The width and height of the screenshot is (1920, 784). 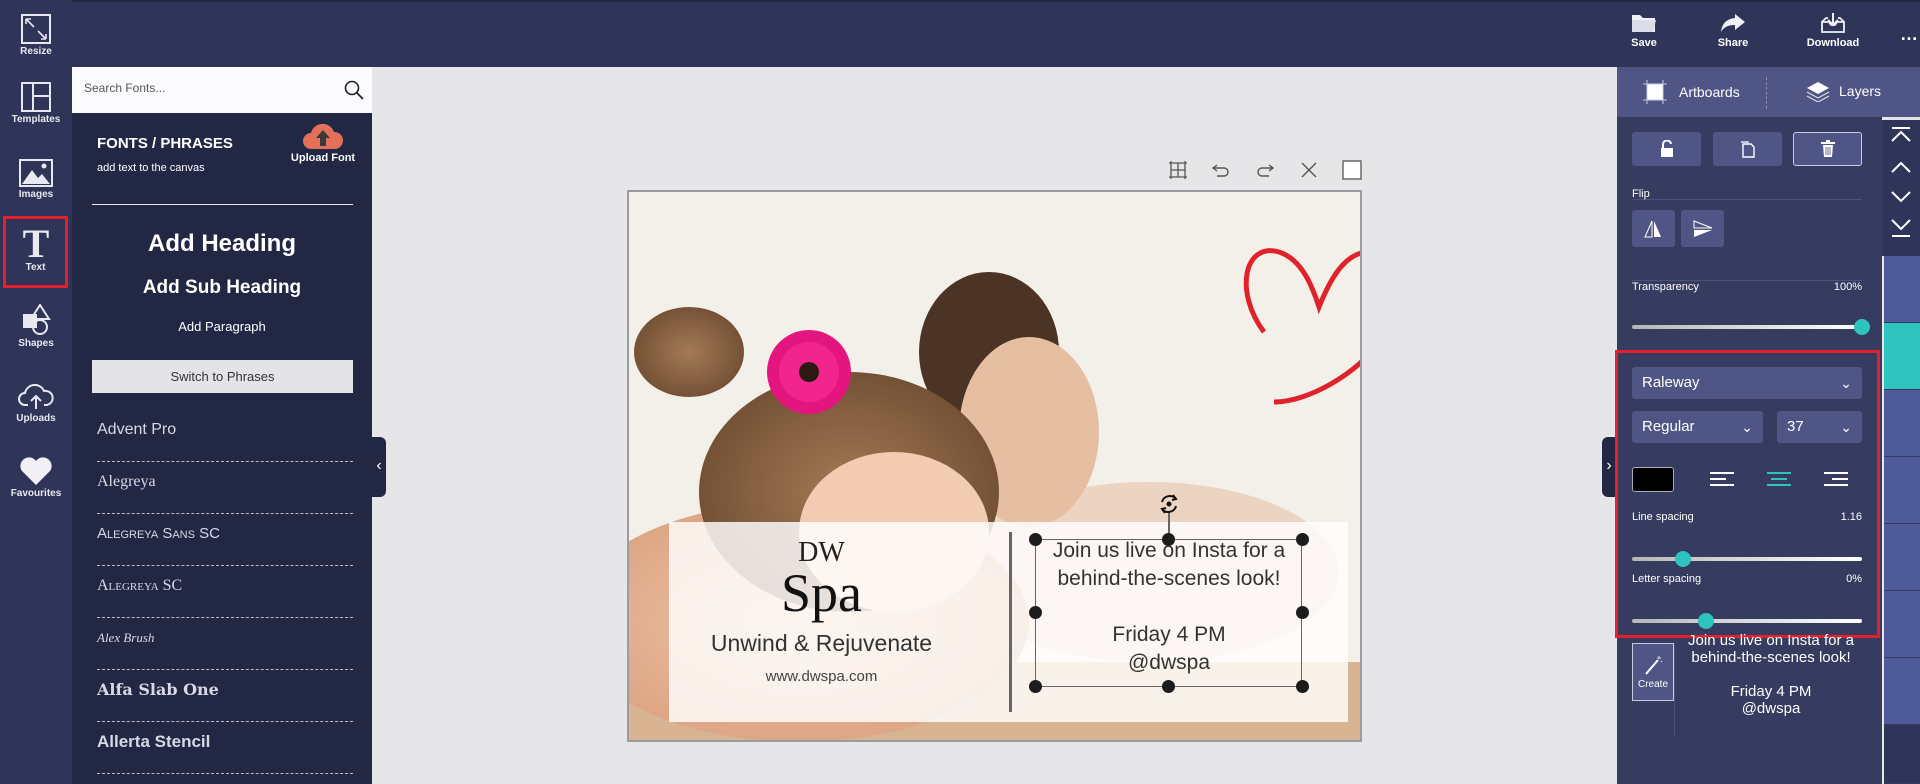 I want to click on switch-to-phrases-button: Switch to Phrases, so click(x=222, y=376).